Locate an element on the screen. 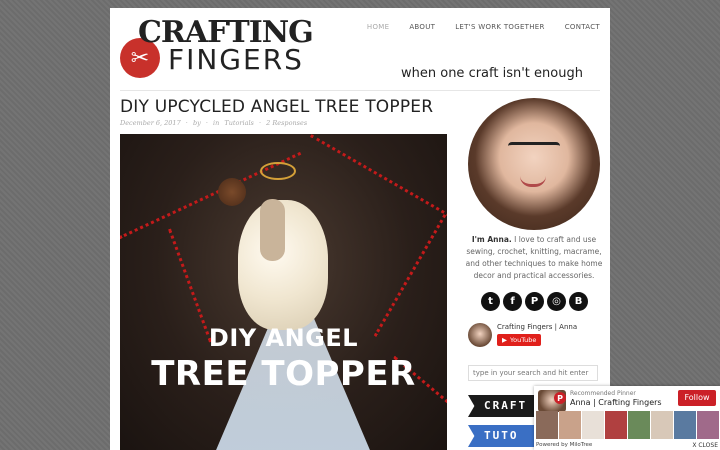  site-tagline: when one craft isn't enough is located at coordinates (492, 73).